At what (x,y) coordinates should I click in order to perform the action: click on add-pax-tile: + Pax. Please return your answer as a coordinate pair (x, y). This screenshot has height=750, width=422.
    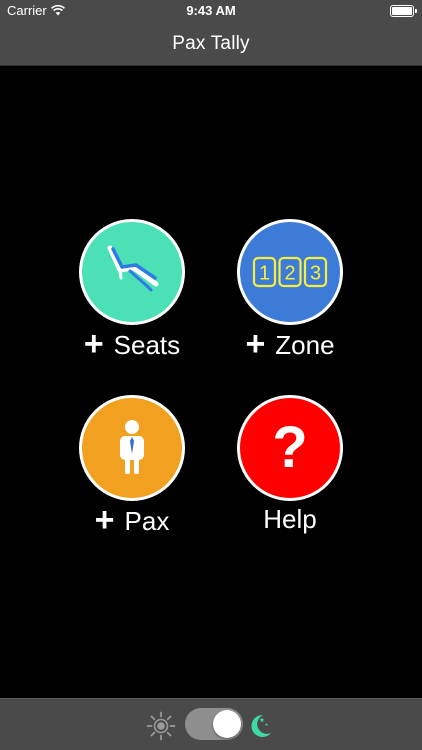
    Looking at the image, I should click on (132, 466).